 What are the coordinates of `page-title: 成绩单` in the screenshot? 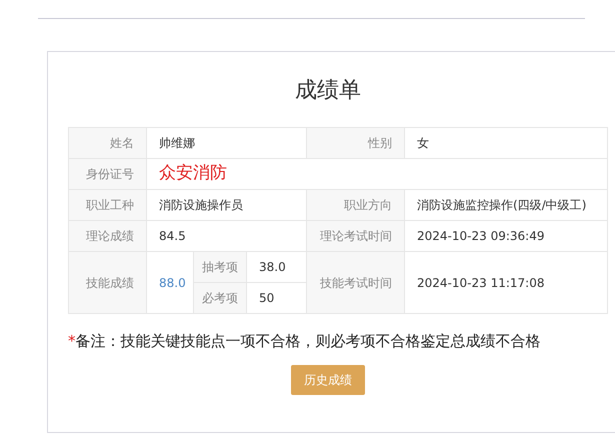 It's located at (328, 91).